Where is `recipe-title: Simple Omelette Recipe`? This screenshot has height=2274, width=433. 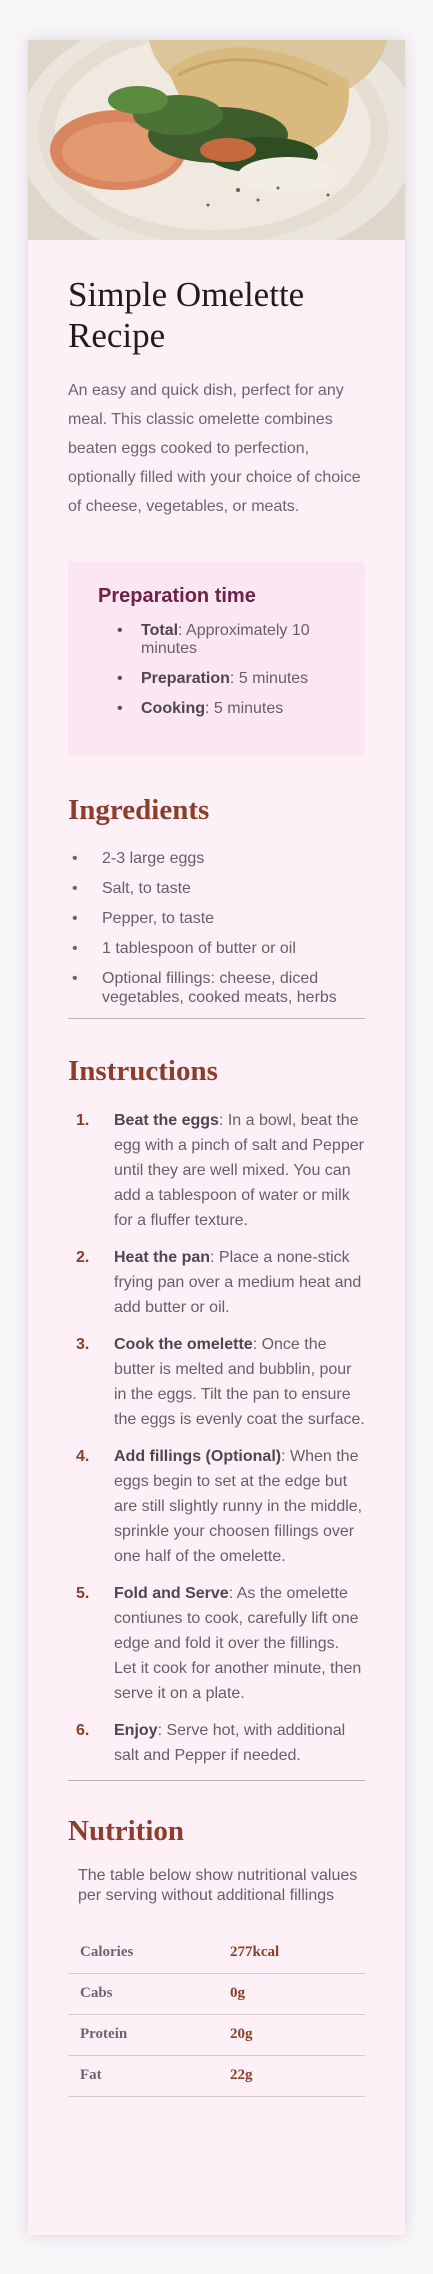
recipe-title: Simple Omelette Recipe is located at coordinates (186, 315).